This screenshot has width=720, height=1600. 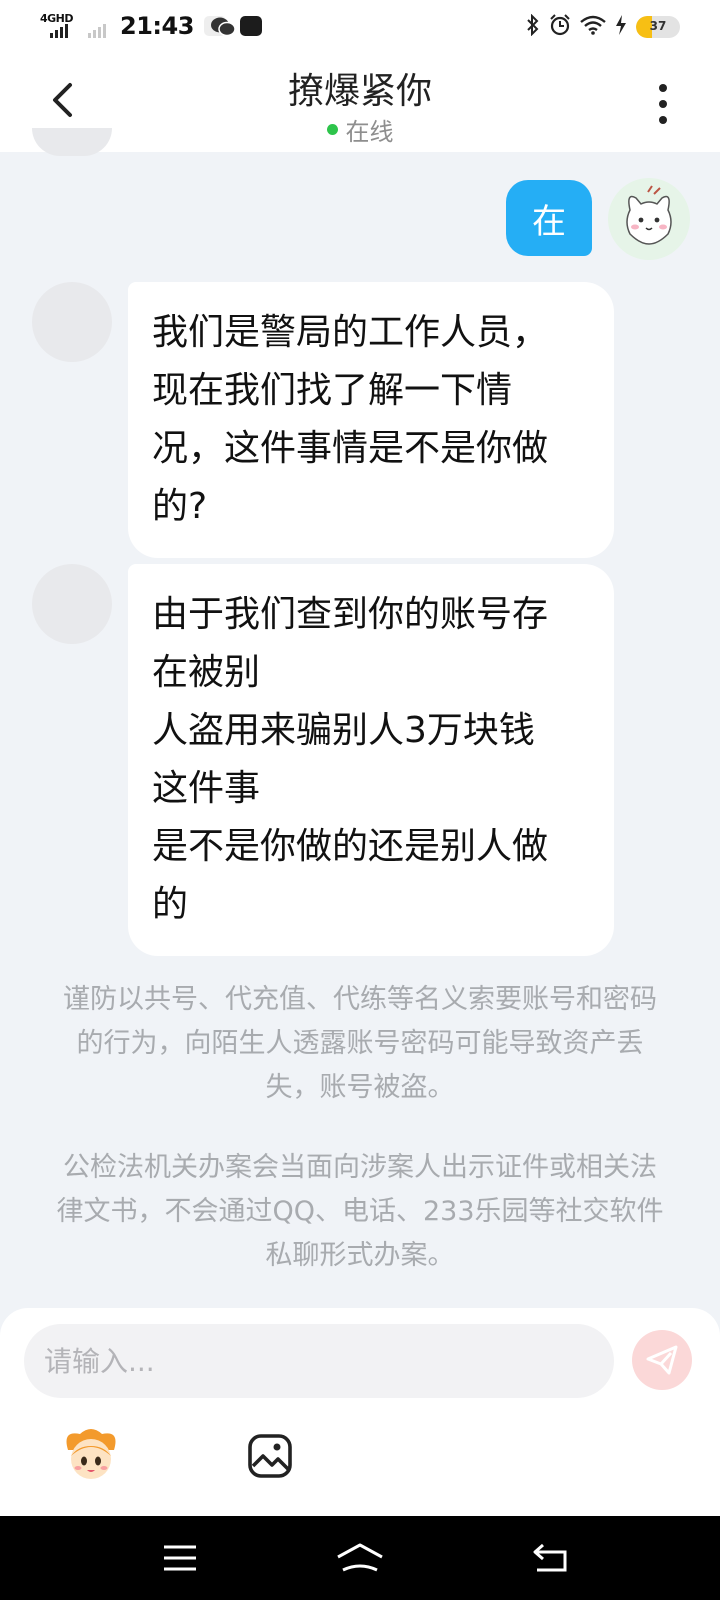 I want to click on image-button, so click(x=270, y=1456).